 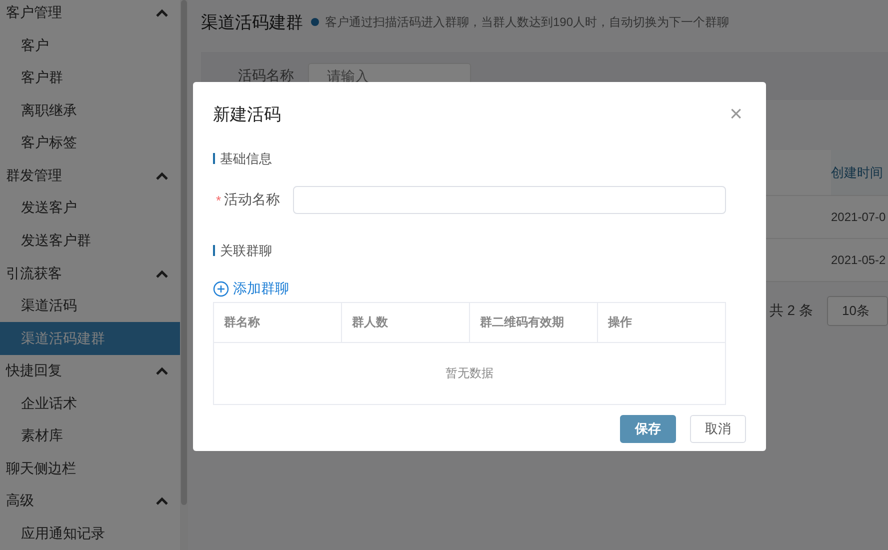 I want to click on dialog-title: 新建活码, so click(x=247, y=115).